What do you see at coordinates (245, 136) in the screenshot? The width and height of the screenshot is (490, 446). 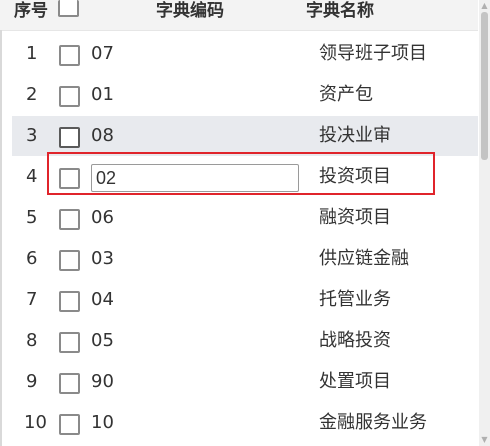 I see `table-row: 3 08 投决业审` at bounding box center [245, 136].